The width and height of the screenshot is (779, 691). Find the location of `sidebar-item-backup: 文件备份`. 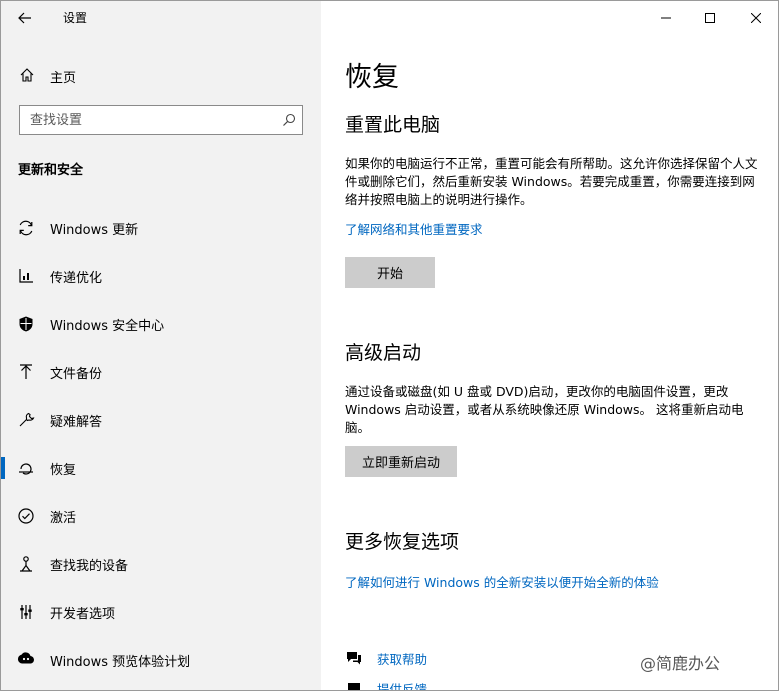

sidebar-item-backup: 文件备份 is located at coordinates (161, 371).